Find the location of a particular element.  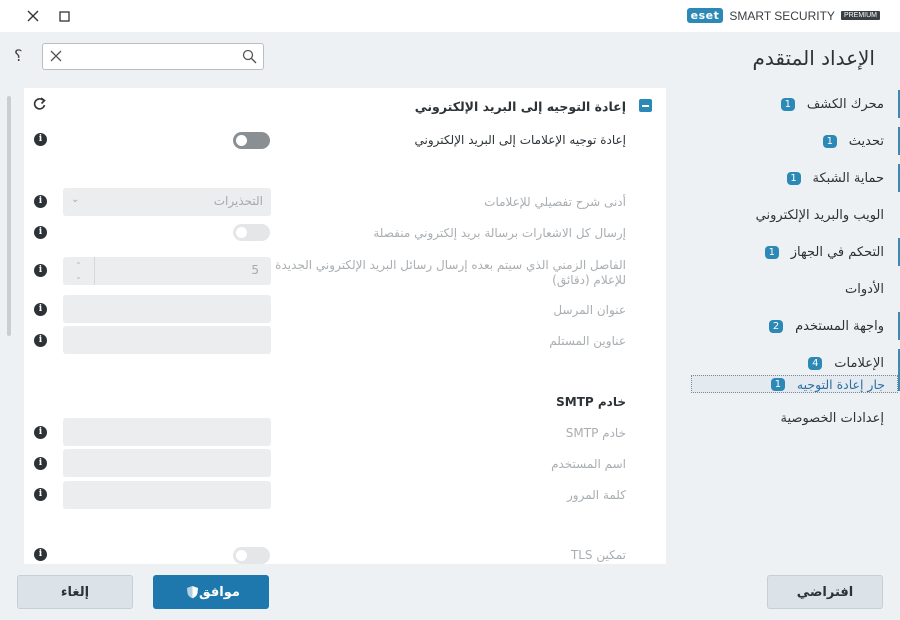

ok-button: موافق is located at coordinates (211, 592).